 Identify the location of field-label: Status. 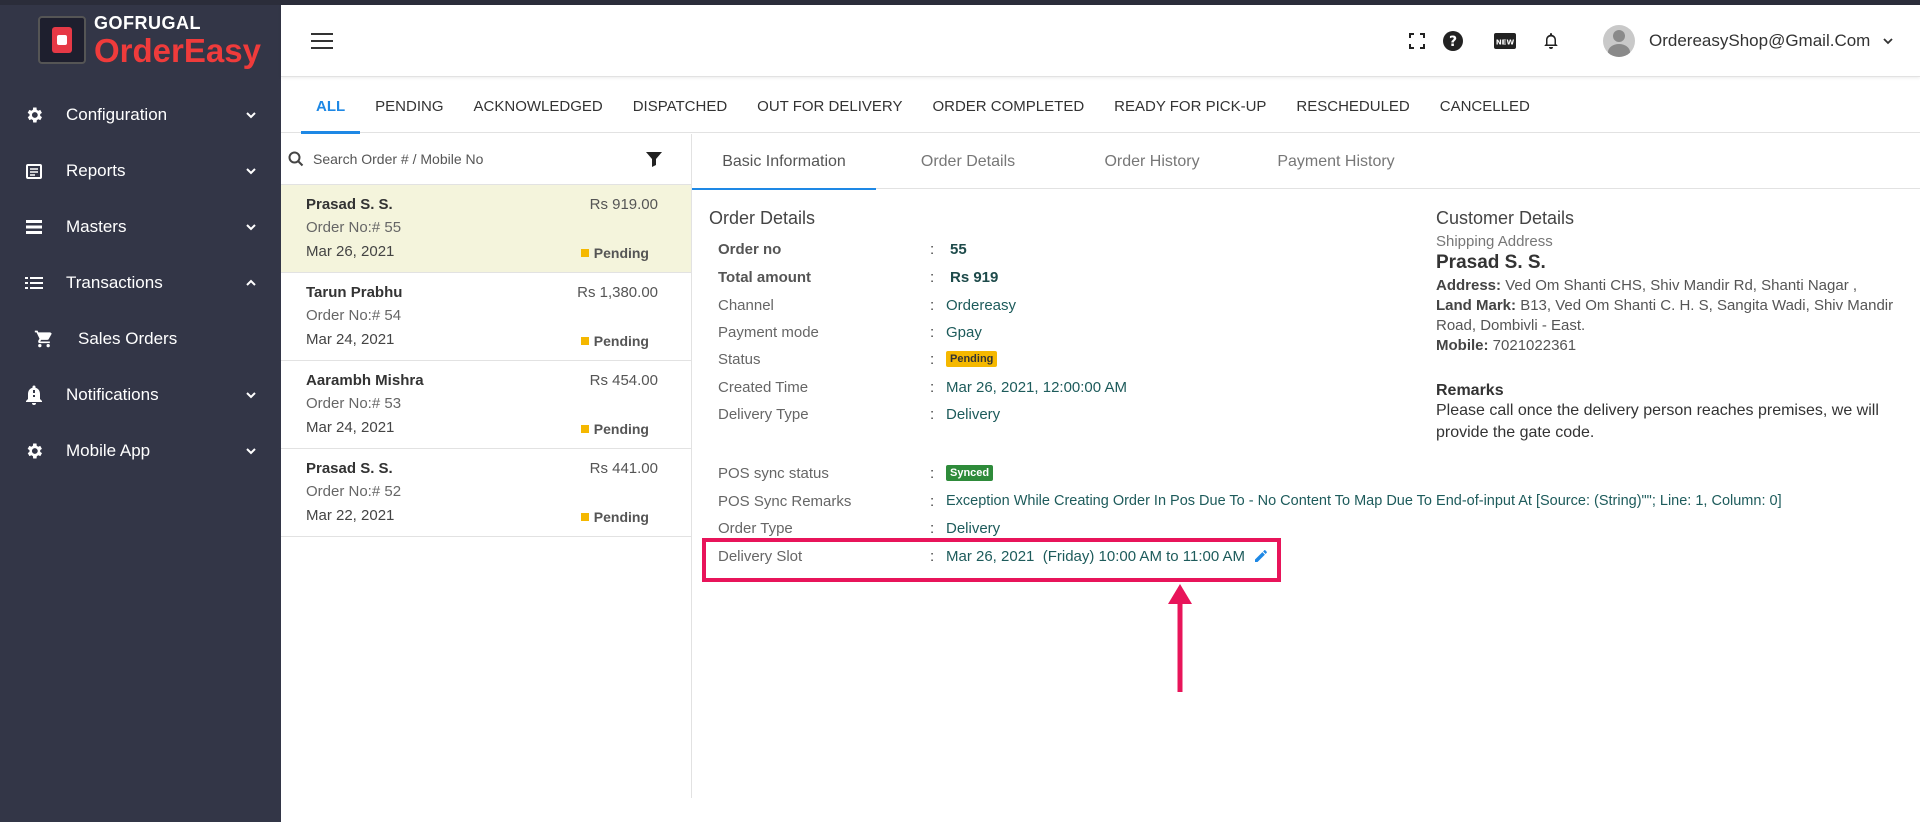
(739, 359).